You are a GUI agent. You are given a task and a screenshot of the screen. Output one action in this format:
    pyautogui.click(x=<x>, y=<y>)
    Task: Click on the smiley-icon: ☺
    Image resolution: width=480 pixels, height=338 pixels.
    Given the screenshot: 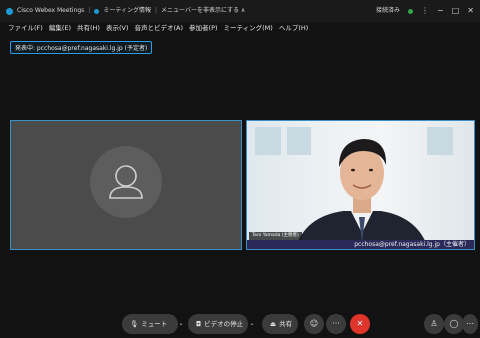 What is the action you would take?
    pyautogui.click(x=314, y=323)
    